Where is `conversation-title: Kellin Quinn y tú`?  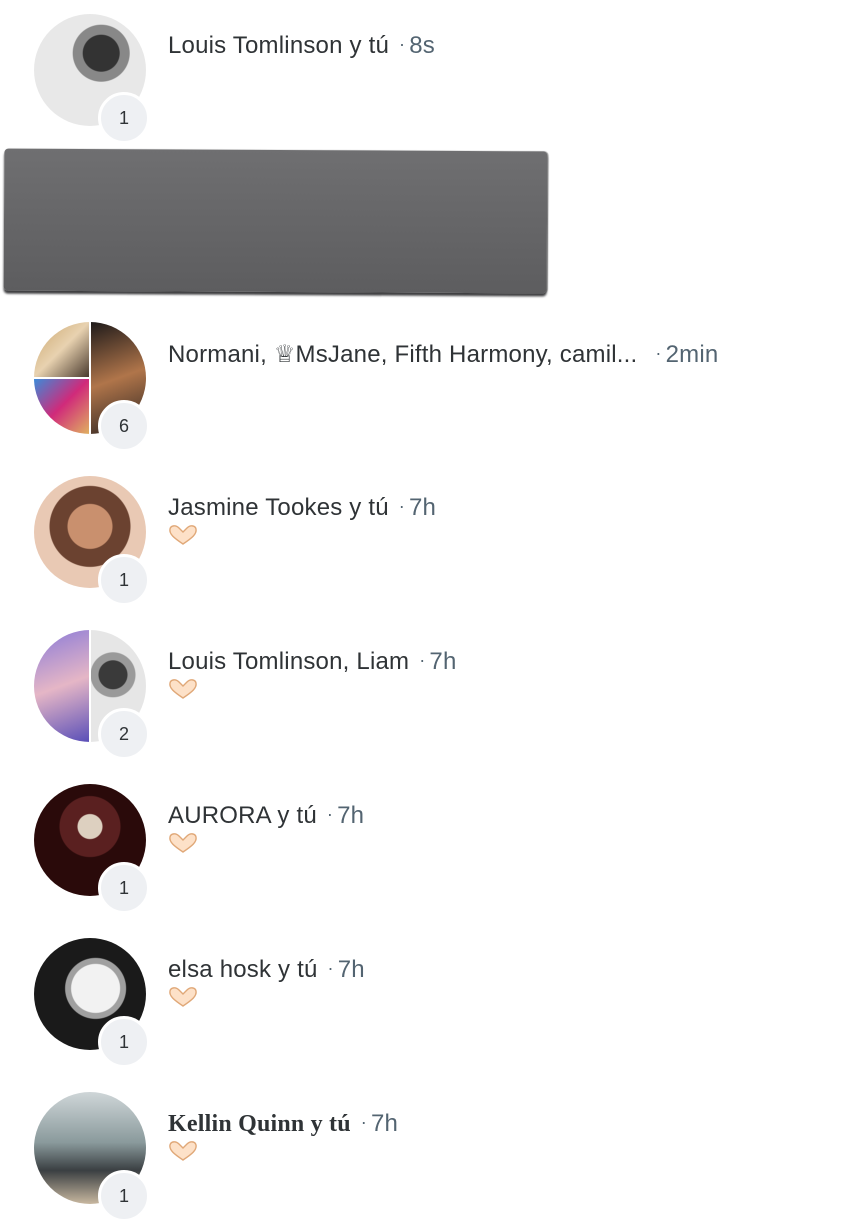
conversation-title: Kellin Quinn y tú is located at coordinates (259, 1124).